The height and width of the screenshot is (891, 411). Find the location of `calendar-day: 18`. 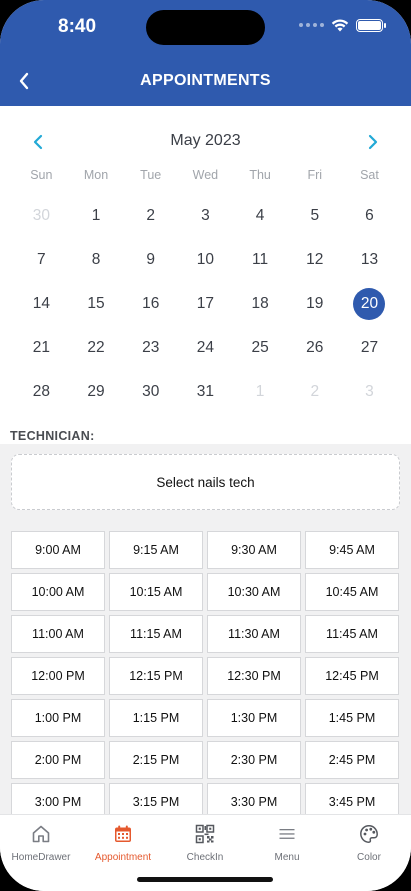

calendar-day: 18 is located at coordinates (260, 304).